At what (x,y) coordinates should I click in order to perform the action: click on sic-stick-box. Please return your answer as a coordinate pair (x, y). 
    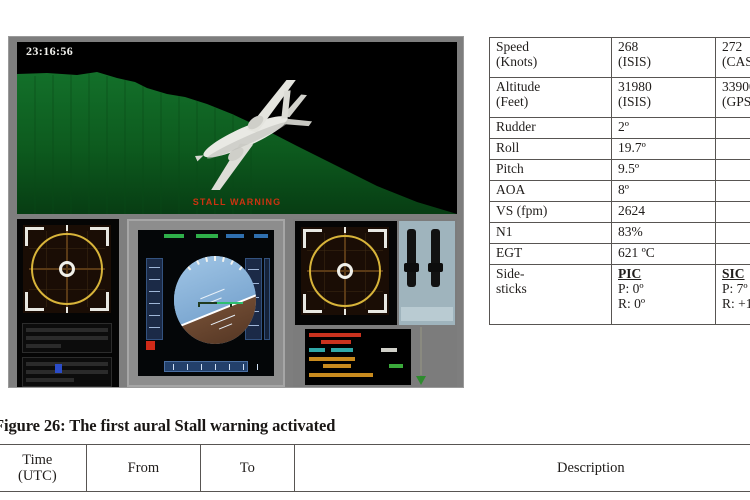
    Looking at the image, I should click on (345, 271).